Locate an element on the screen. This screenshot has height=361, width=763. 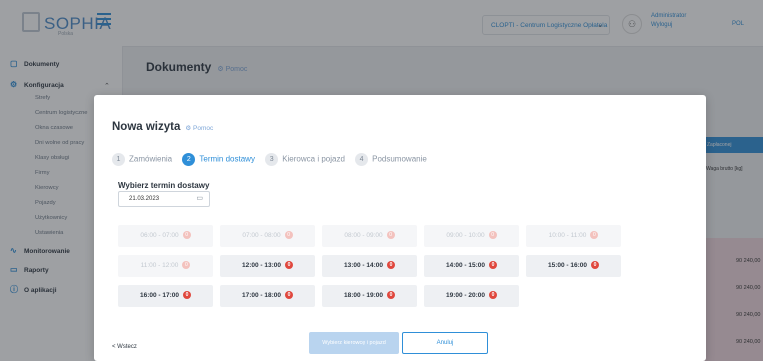
date-field-label: Wybierz termin dostawy is located at coordinates (164, 185).